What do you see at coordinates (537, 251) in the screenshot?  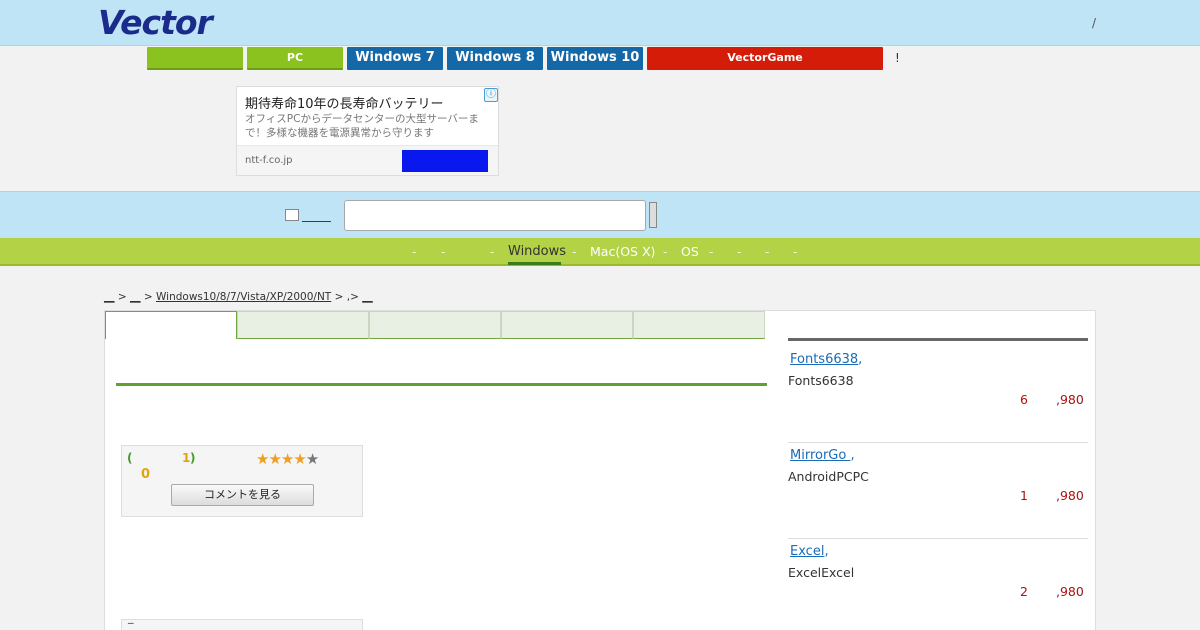 I see `catnav-item-windows: Windows` at bounding box center [537, 251].